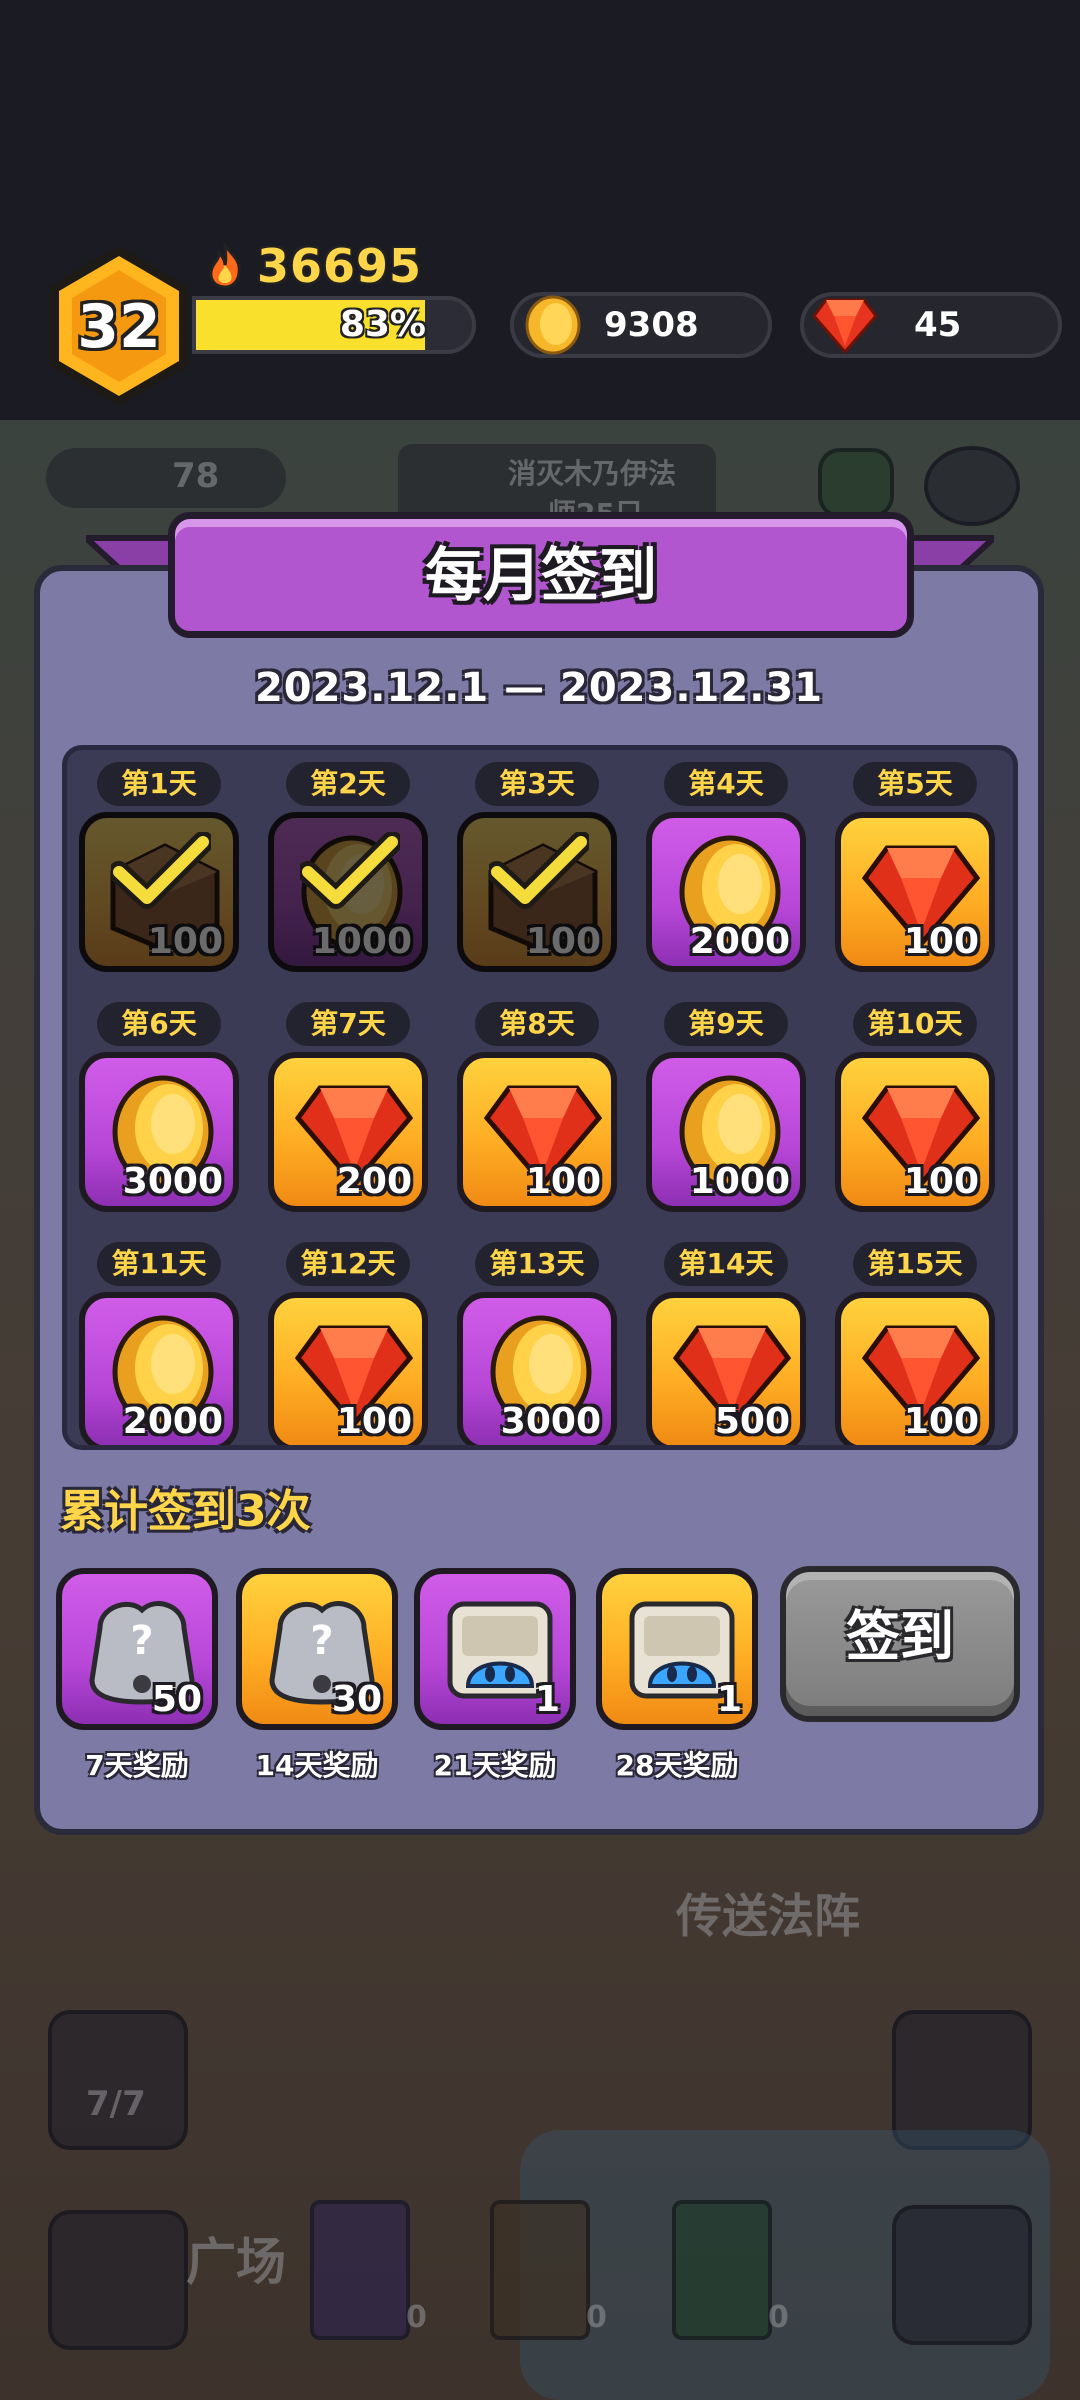 The height and width of the screenshot is (2400, 1080). I want to click on level-number: 32, so click(119, 327).